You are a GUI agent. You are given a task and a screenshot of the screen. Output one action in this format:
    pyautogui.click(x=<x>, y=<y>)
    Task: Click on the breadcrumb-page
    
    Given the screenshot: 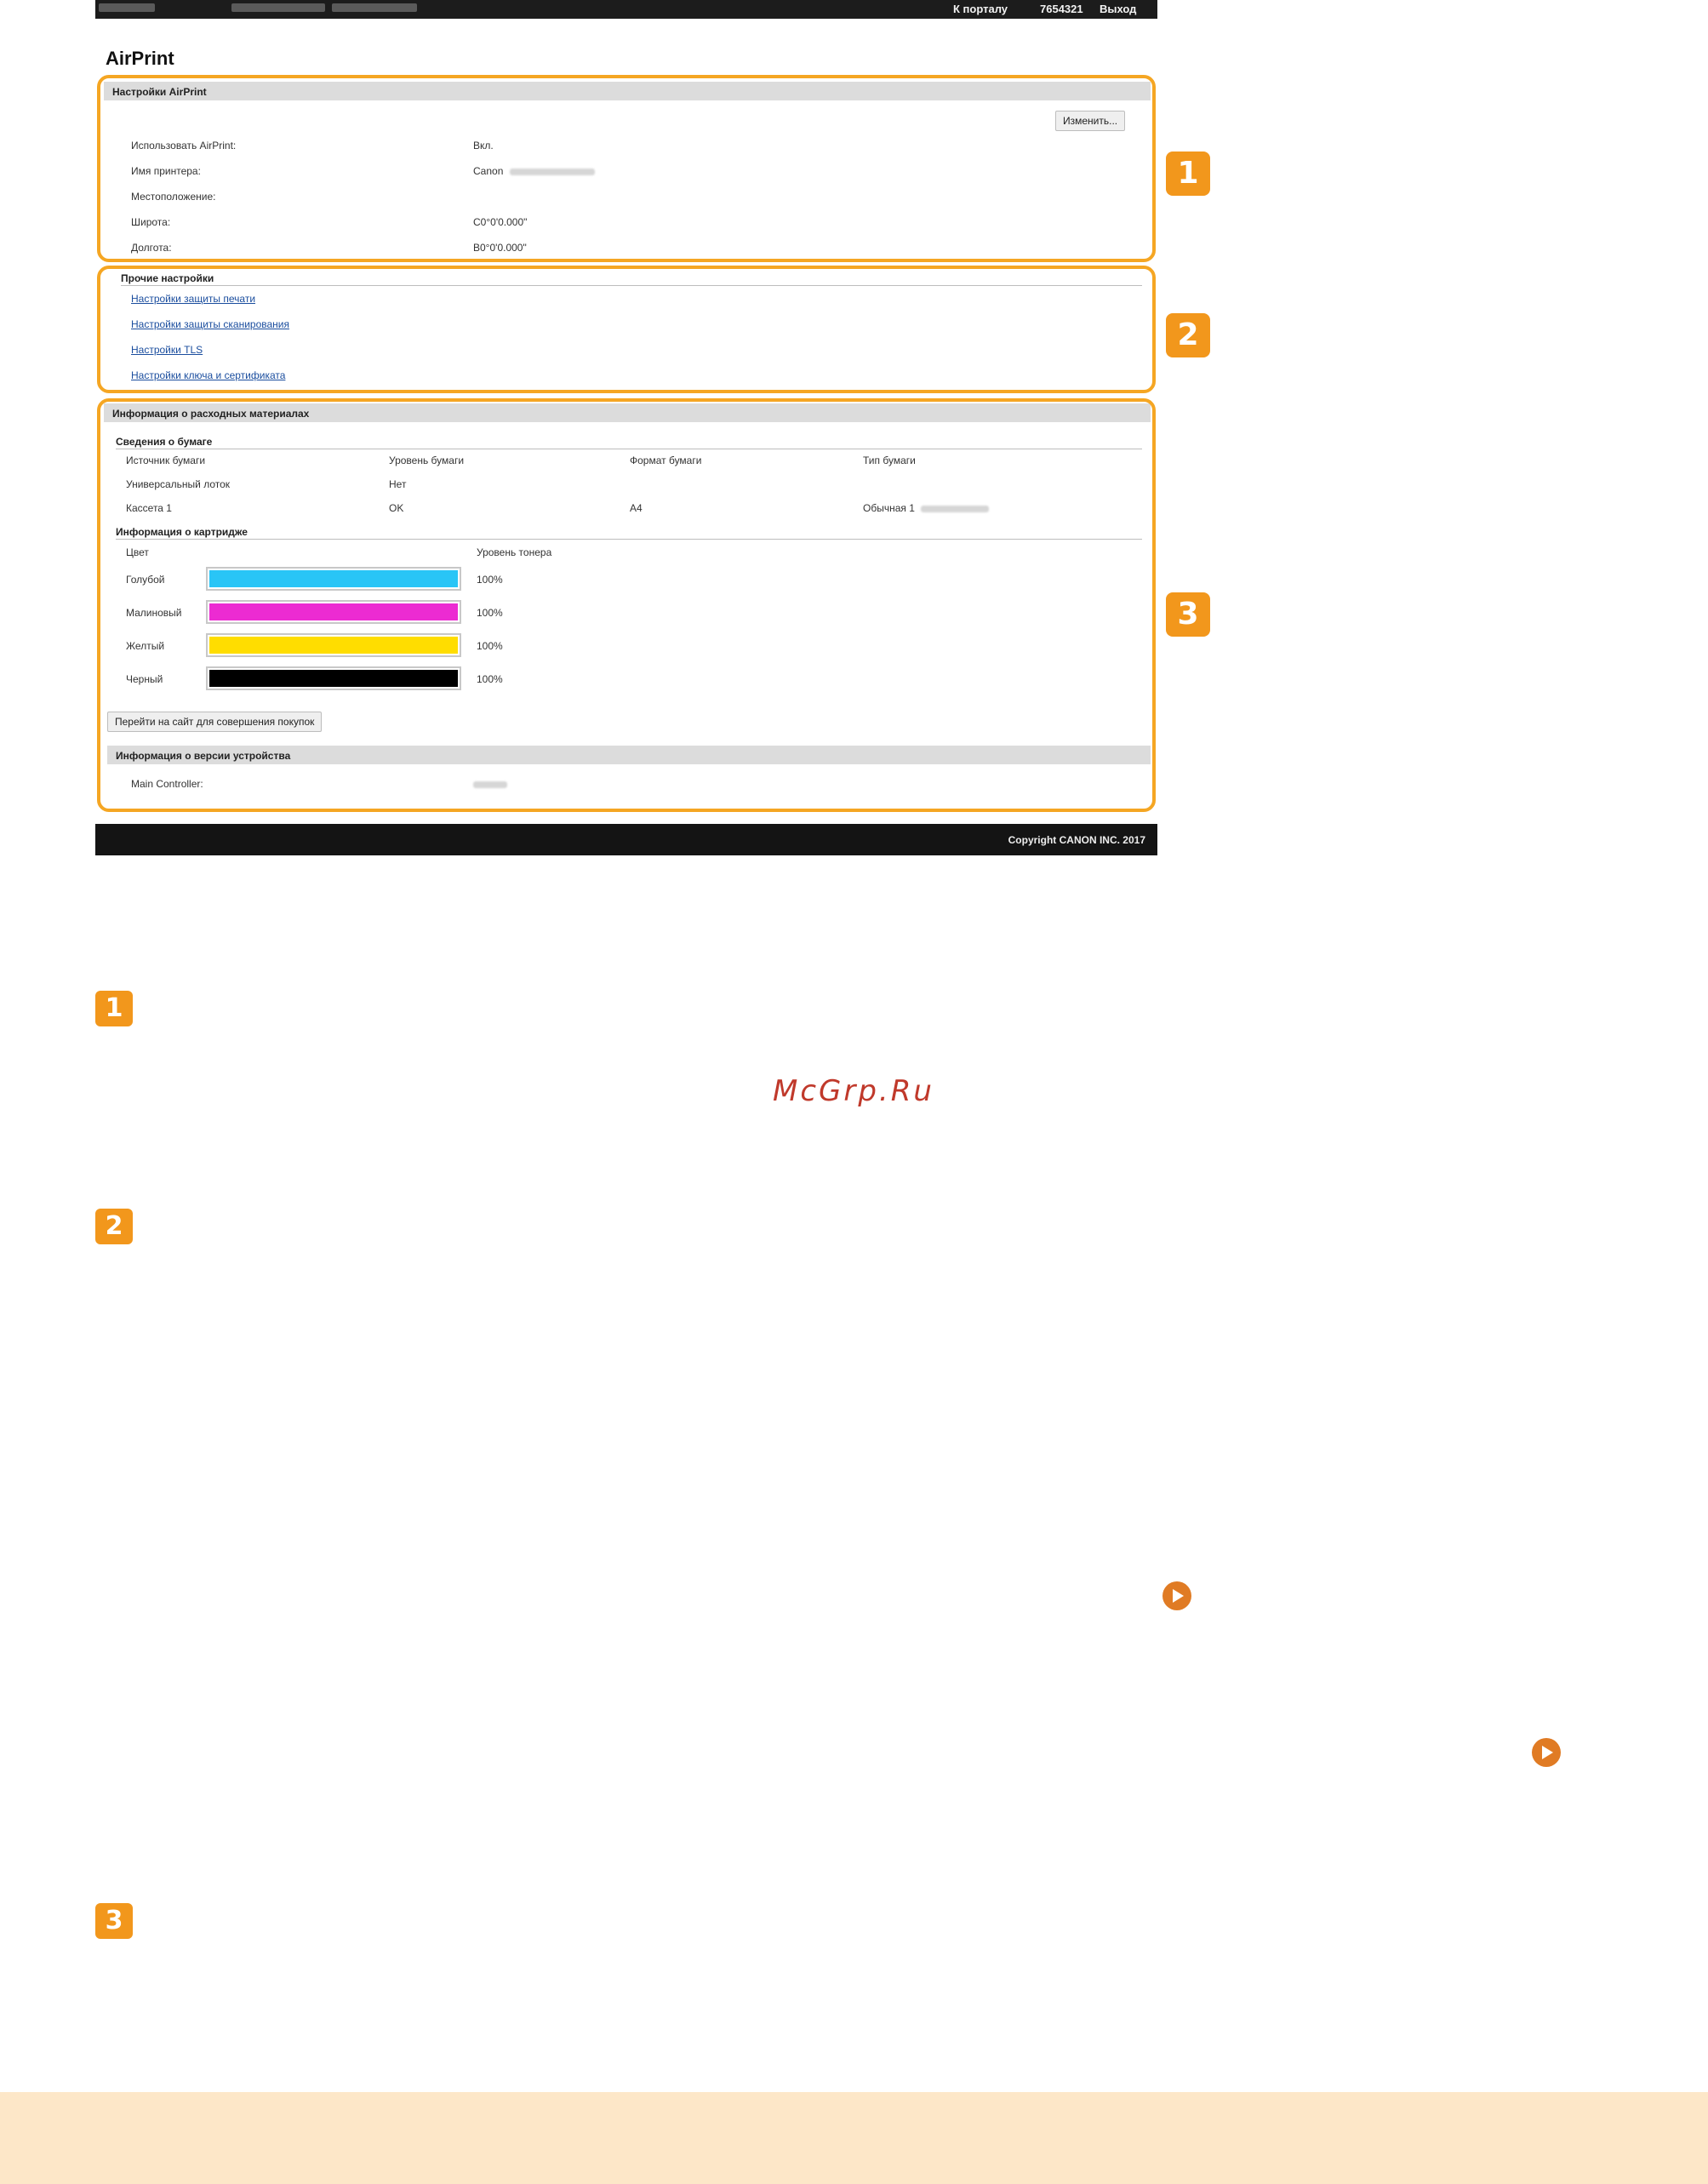 What is the action you would take?
    pyautogui.click(x=374, y=8)
    